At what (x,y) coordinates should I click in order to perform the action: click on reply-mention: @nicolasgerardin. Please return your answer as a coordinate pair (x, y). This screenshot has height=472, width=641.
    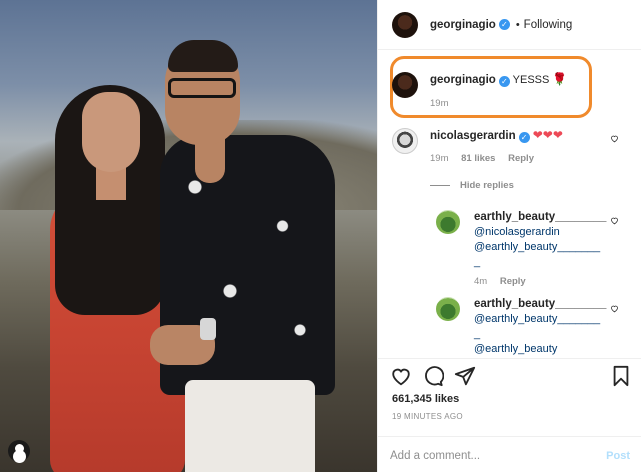
    Looking at the image, I should click on (540, 232).